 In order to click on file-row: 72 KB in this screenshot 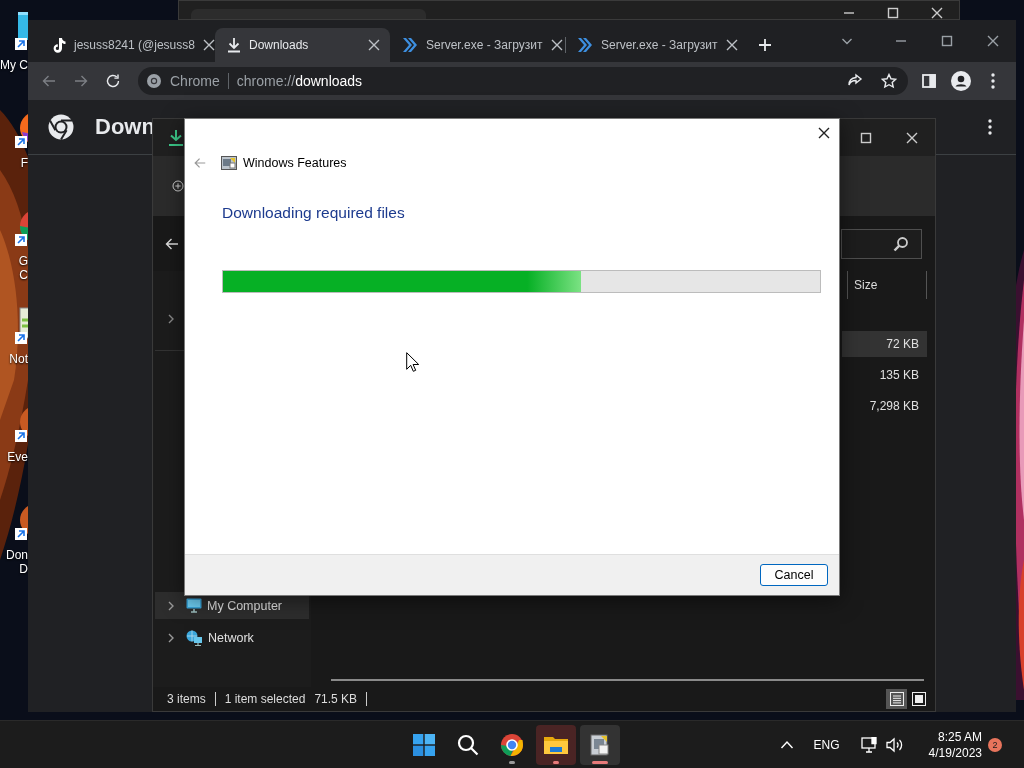, I will do `click(884, 344)`.